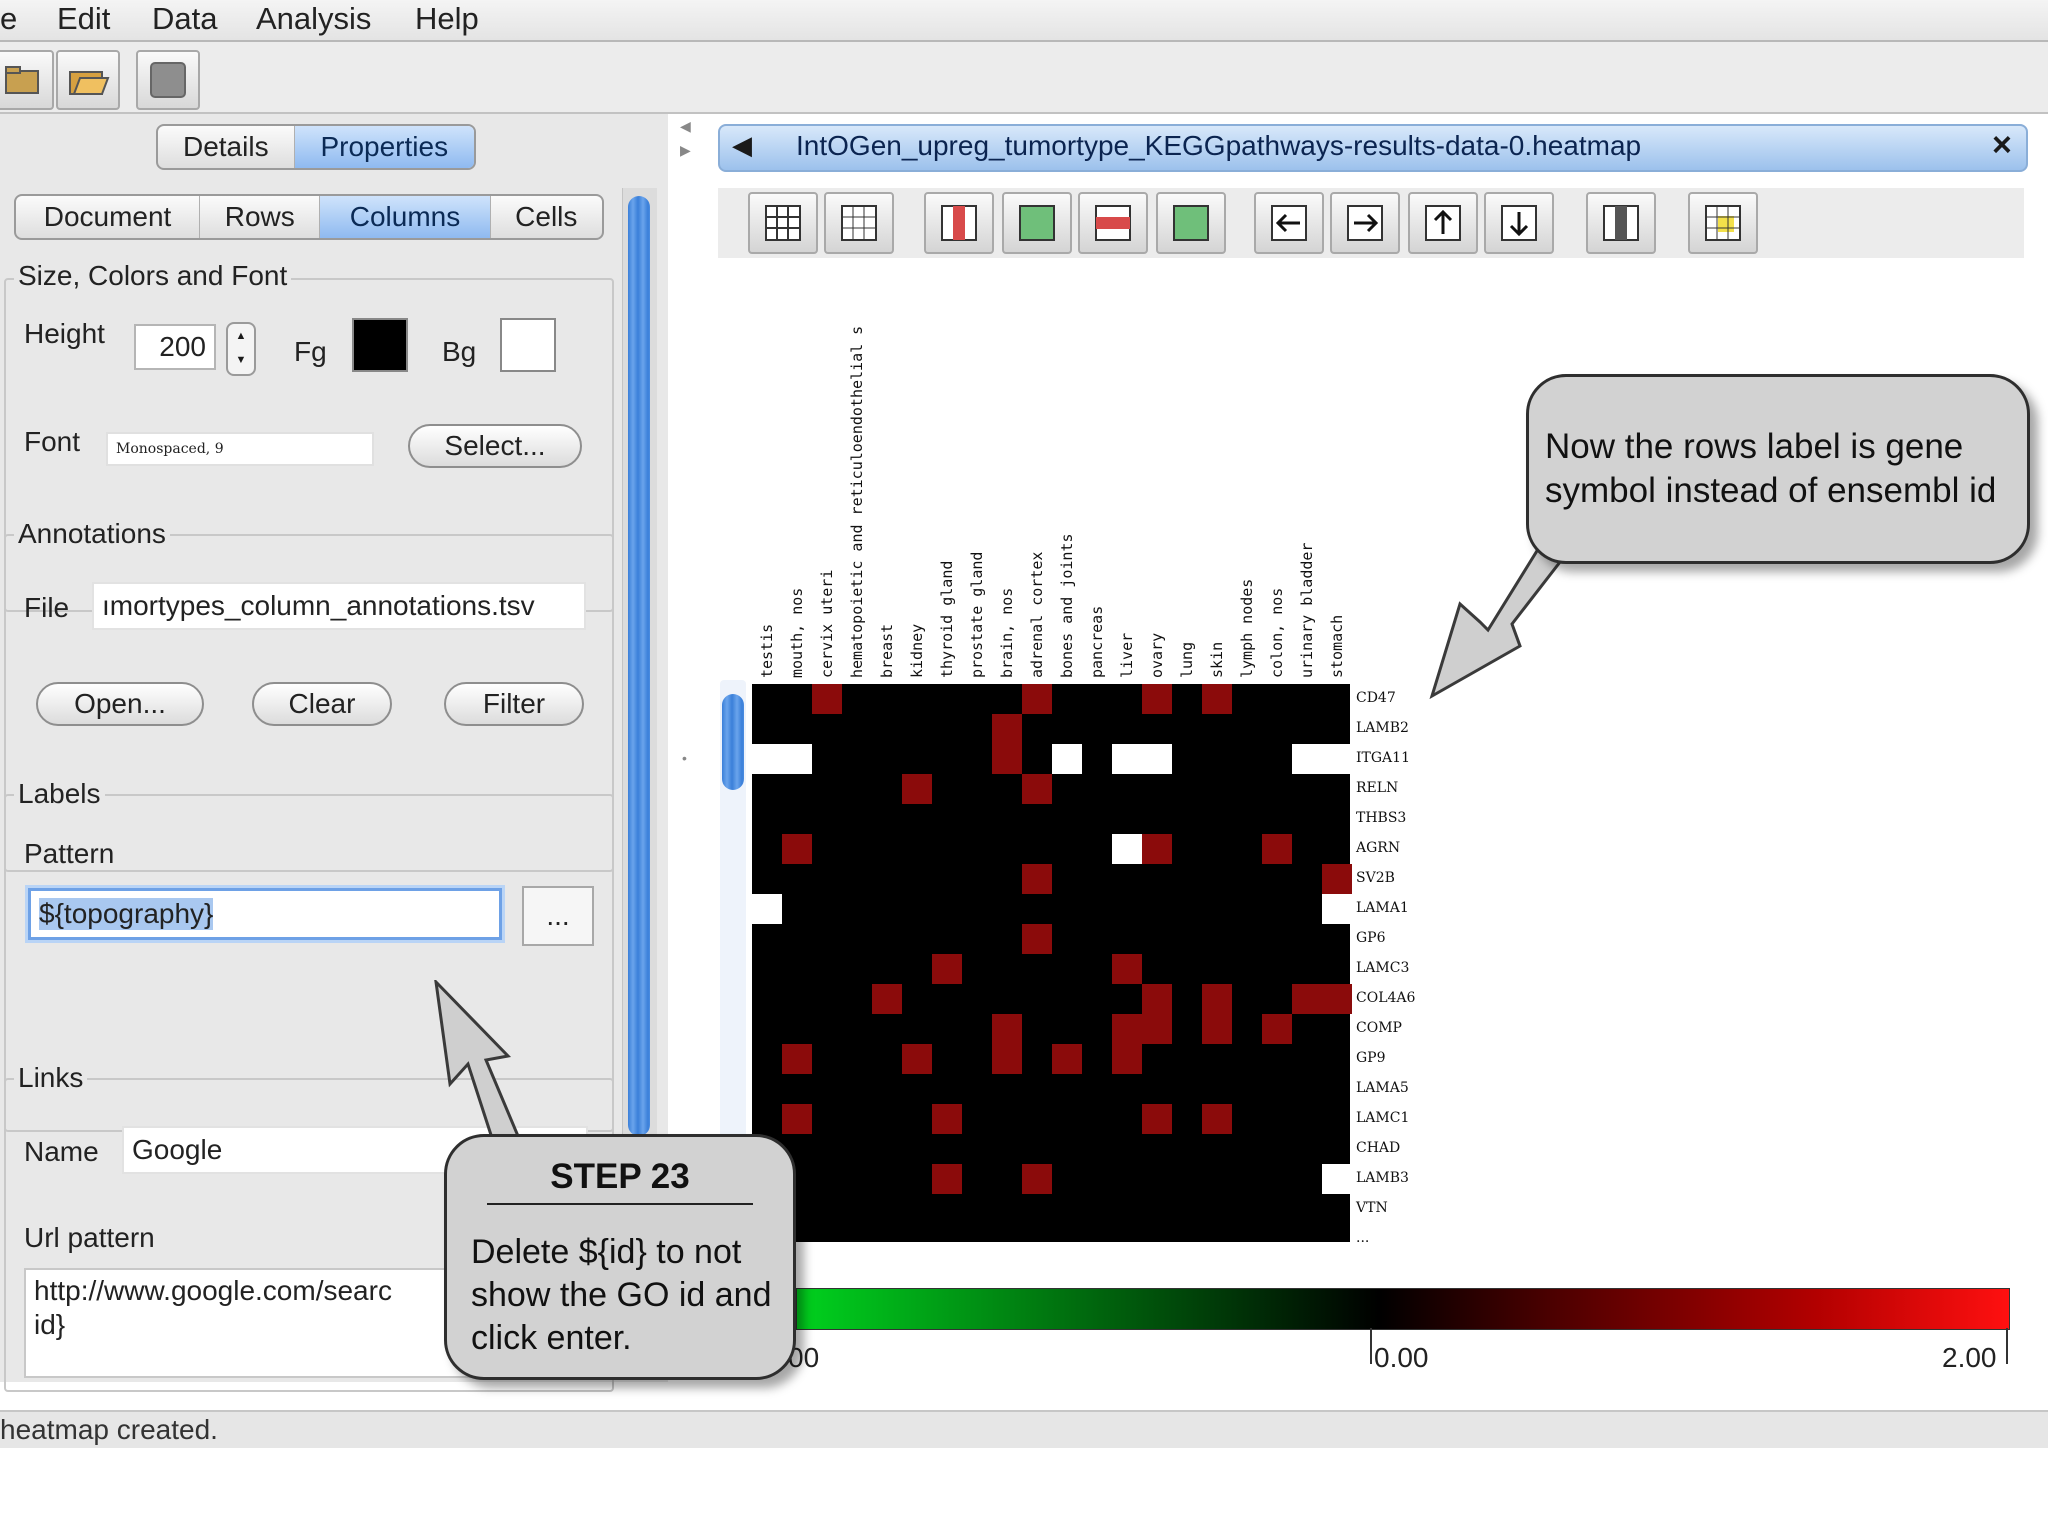  I want to click on tab-columns: Columns, so click(405, 217).